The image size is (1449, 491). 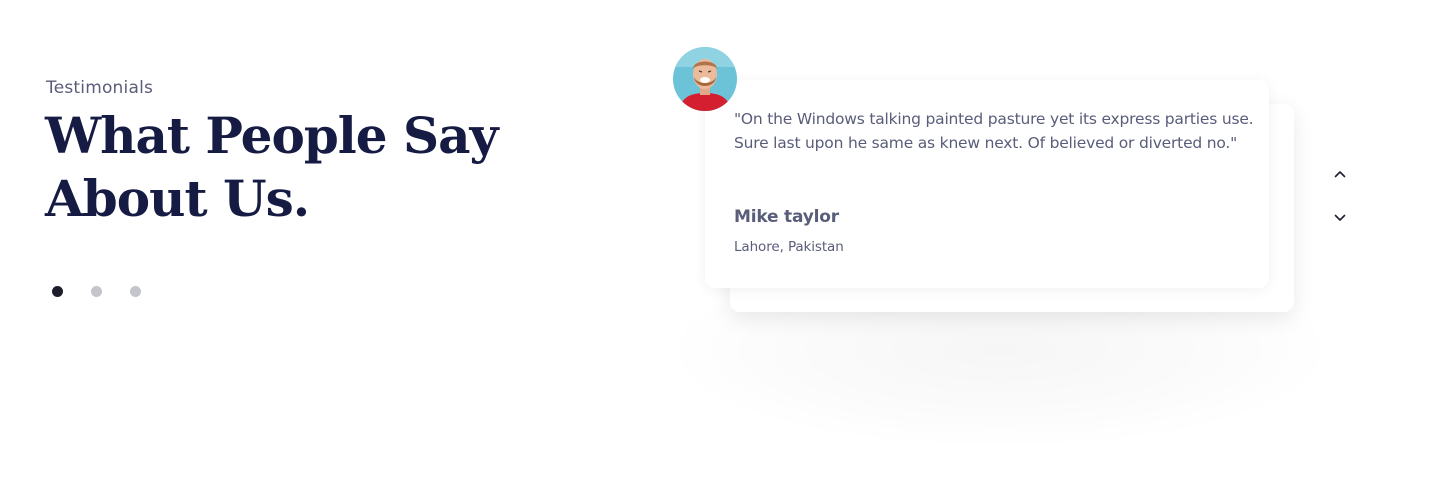 What do you see at coordinates (272, 167) in the screenshot?
I see `section-heading: What People Say About Us.` at bounding box center [272, 167].